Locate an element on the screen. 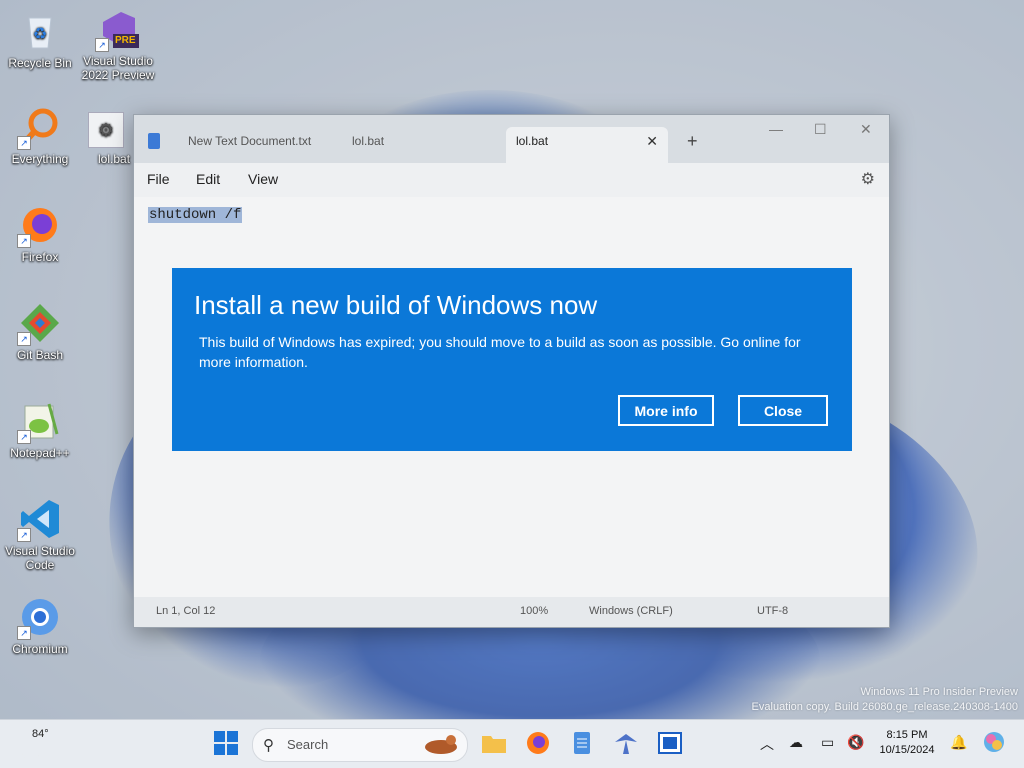 This screenshot has height=768, width=1024. tab-lol-bat: lol.bat is located at coordinates (388, 145).